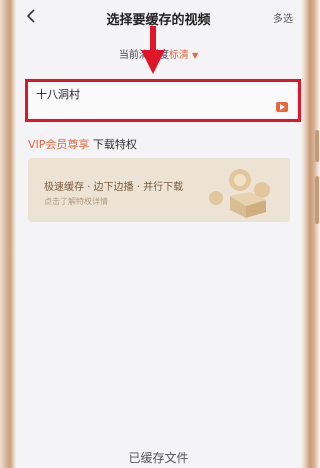 The height and width of the screenshot is (468, 320). What do you see at coordinates (178, 55) in the screenshot?
I see `quality-value: 标清` at bounding box center [178, 55].